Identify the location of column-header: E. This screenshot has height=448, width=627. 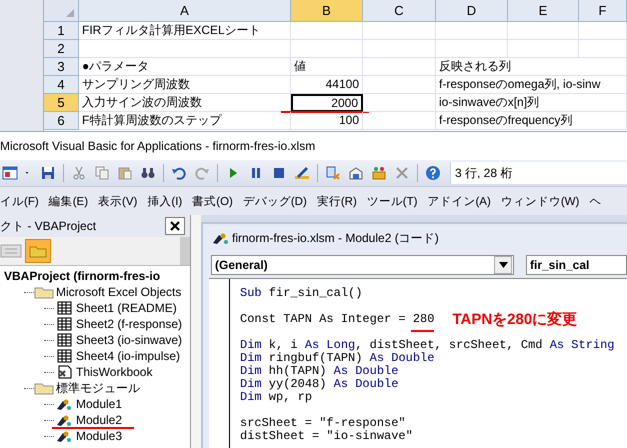
(543, 11).